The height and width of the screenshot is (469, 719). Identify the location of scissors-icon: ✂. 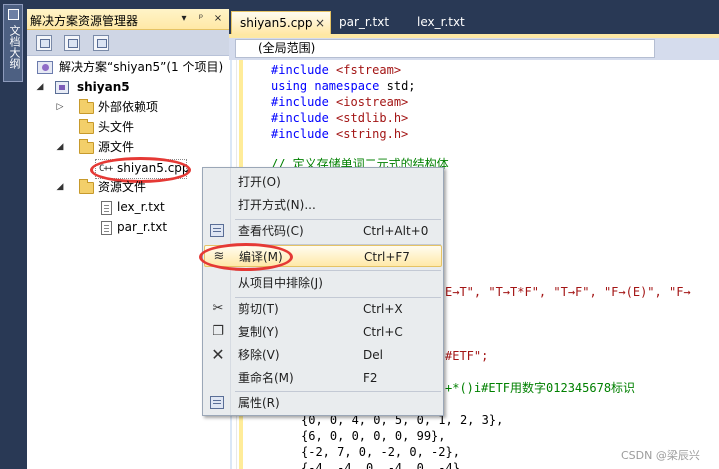
(218, 308).